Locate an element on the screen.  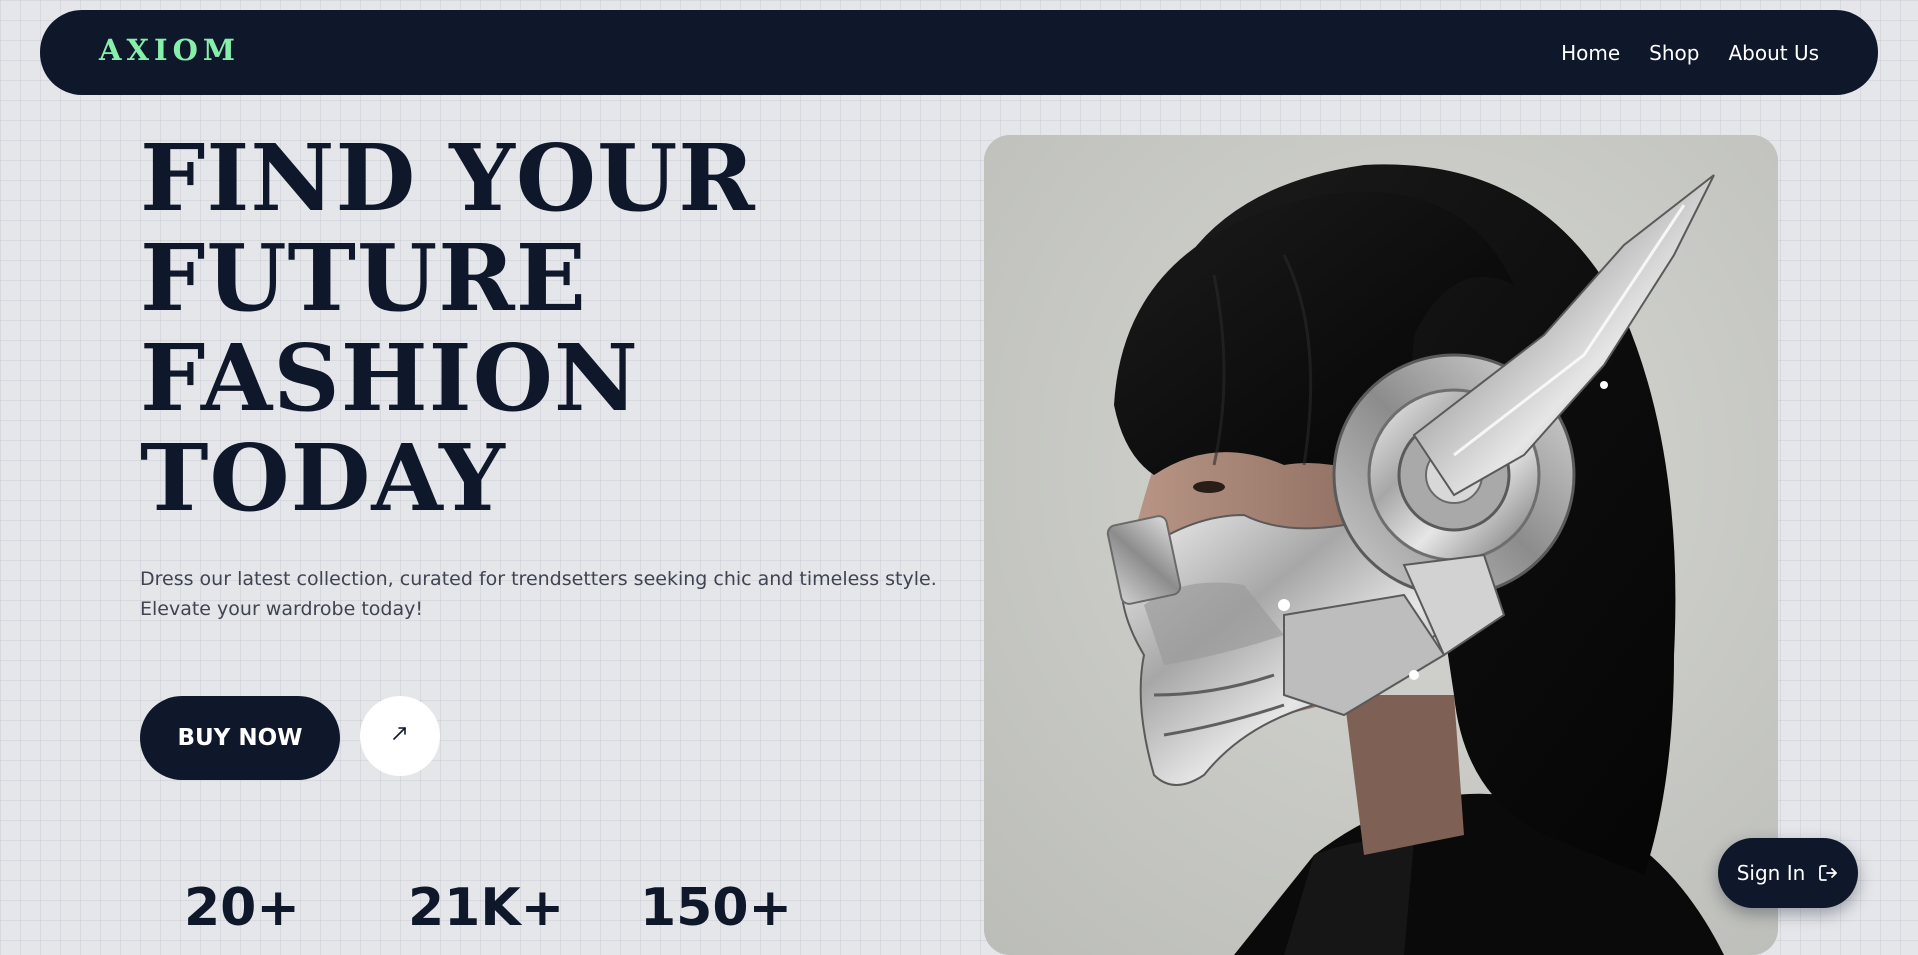
arrow-up-right-icon is located at coordinates (400, 736).